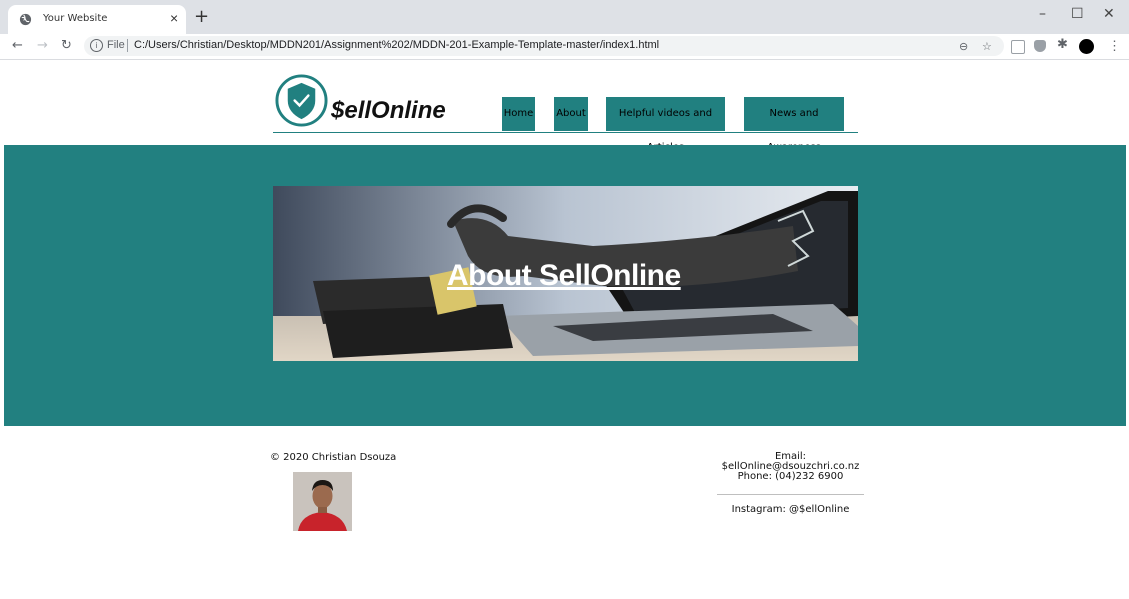  Describe the element at coordinates (66, 46) in the screenshot. I see `reload-icon: ↻` at that location.